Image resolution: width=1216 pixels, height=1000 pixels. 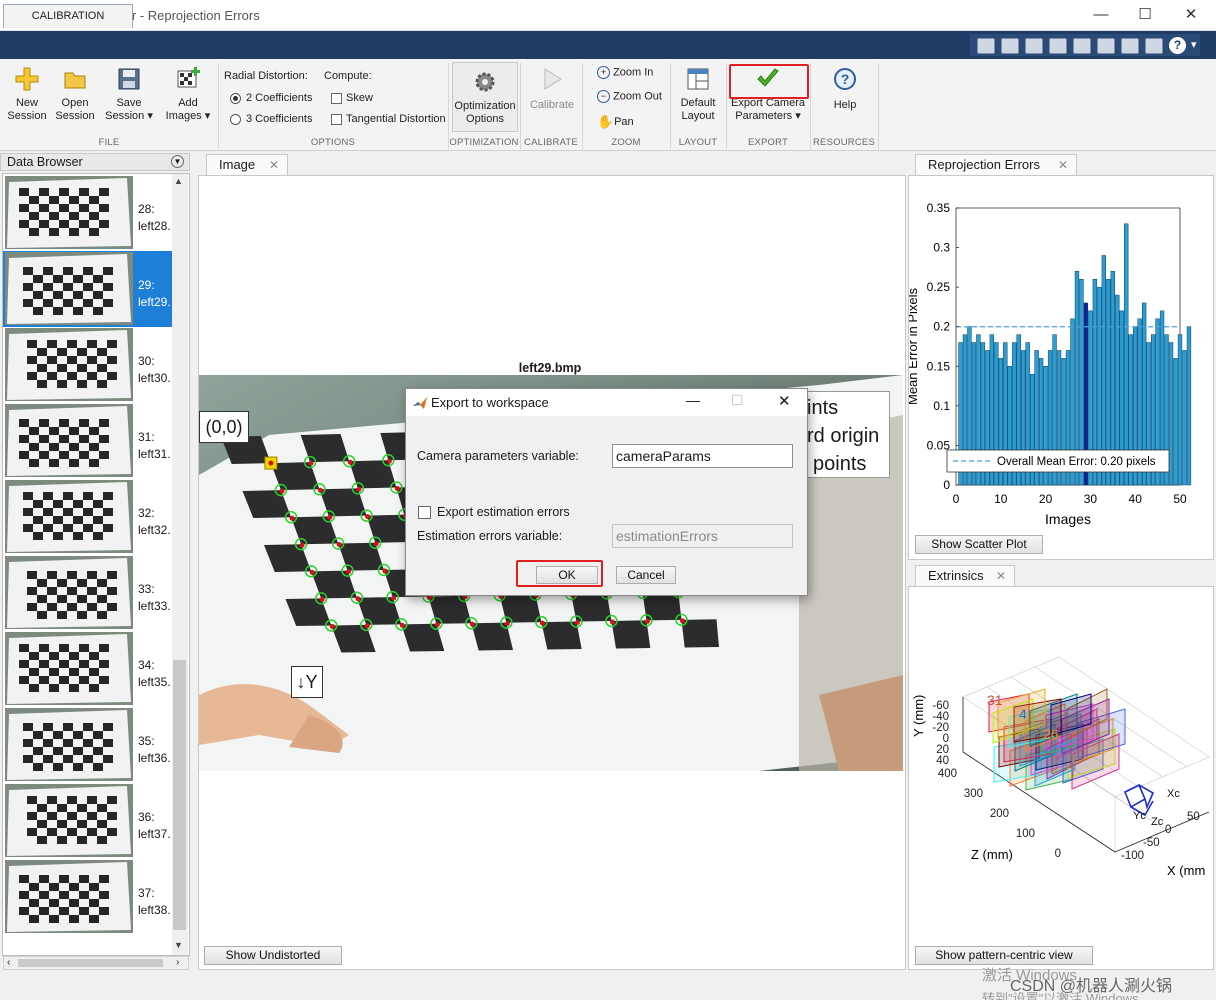 I want to click on x-tick-label: -50, so click(x=1151, y=843).